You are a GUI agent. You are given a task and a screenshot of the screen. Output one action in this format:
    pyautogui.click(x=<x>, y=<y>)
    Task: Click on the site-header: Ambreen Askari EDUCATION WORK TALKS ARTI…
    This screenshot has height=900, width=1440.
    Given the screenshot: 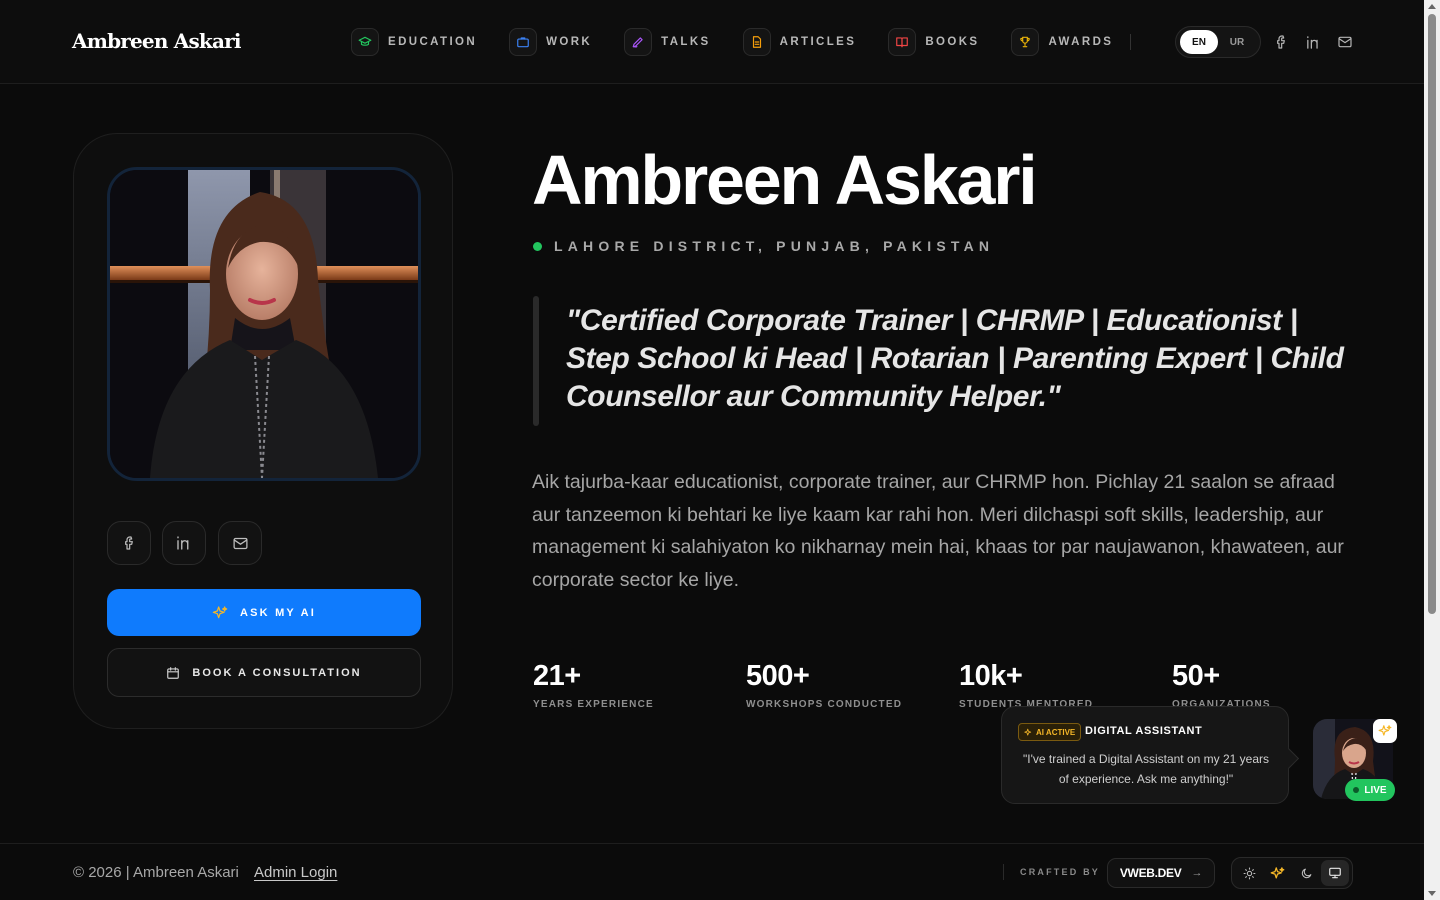 What is the action you would take?
    pyautogui.click(x=712, y=42)
    